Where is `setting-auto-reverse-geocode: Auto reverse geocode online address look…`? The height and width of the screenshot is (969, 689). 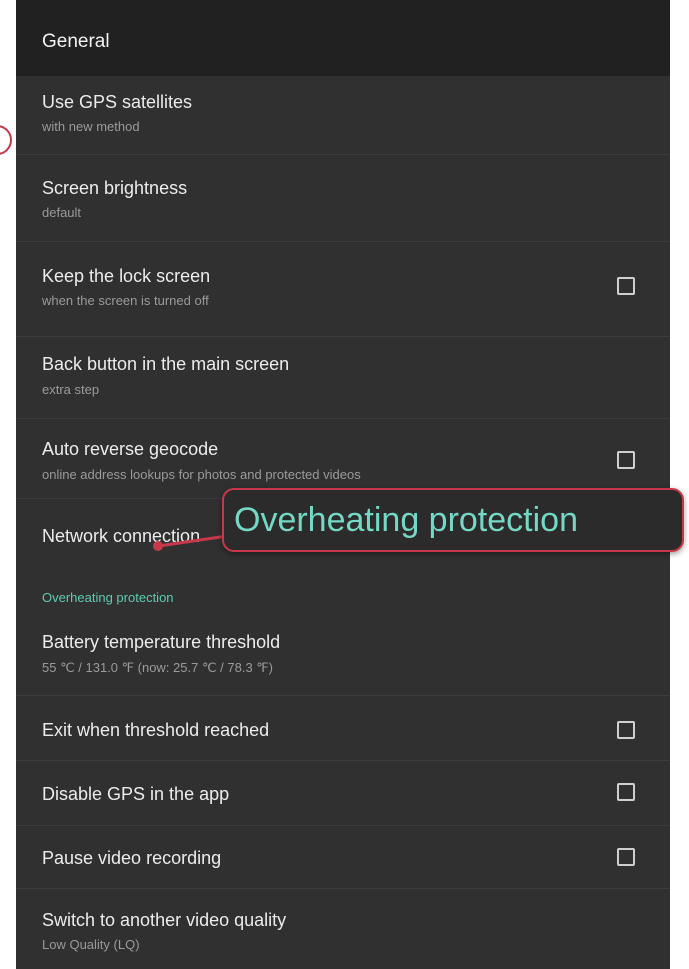
setting-auto-reverse-geocode: Auto reverse geocode online address look… is located at coordinates (343, 459).